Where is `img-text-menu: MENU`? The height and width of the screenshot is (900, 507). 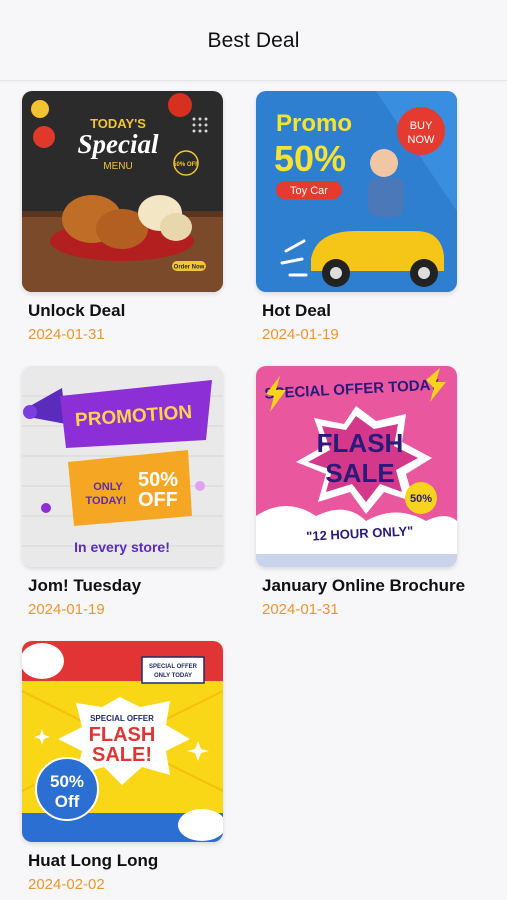 img-text-menu: MENU is located at coordinates (117, 166).